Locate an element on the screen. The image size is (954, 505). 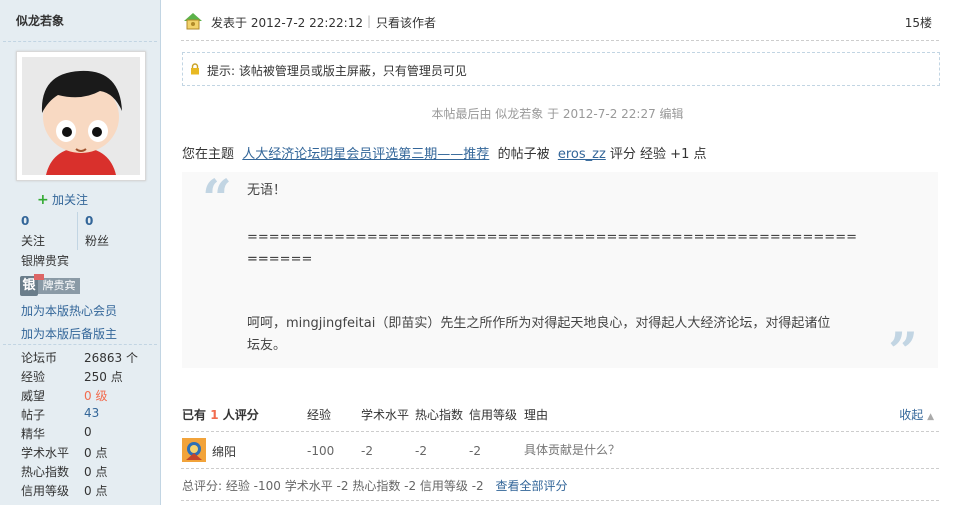
posted-time: 发表于 2012-7-2 22:22:12 is located at coordinates (287, 23).